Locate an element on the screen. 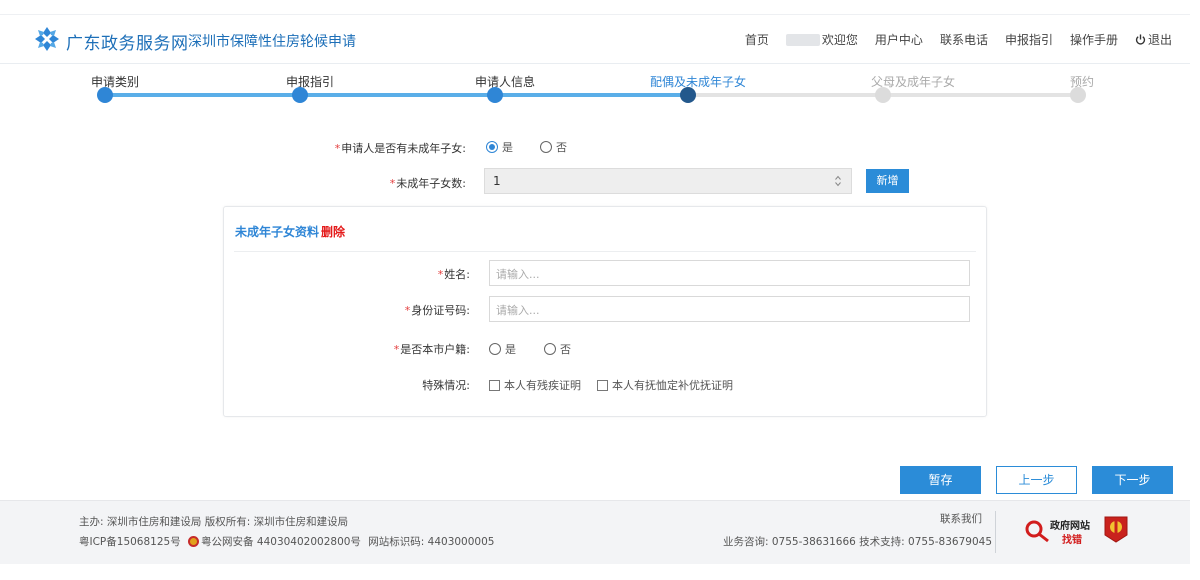 The image size is (1200, 580). contact-us-link: 联系我们 is located at coordinates (961, 518).